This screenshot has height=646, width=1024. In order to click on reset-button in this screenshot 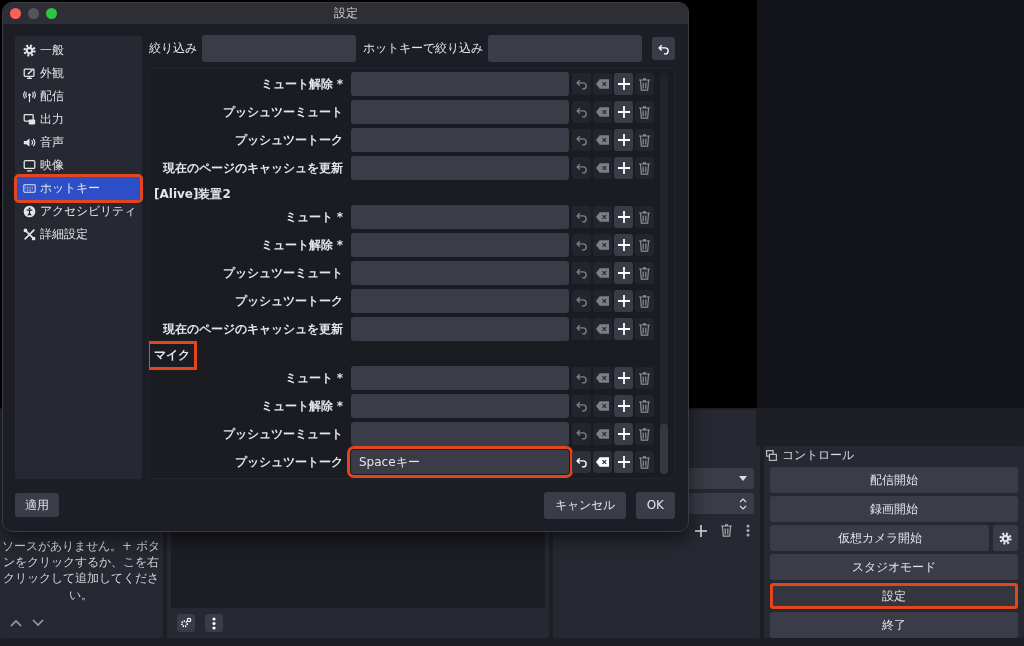, I will do `click(663, 48)`.